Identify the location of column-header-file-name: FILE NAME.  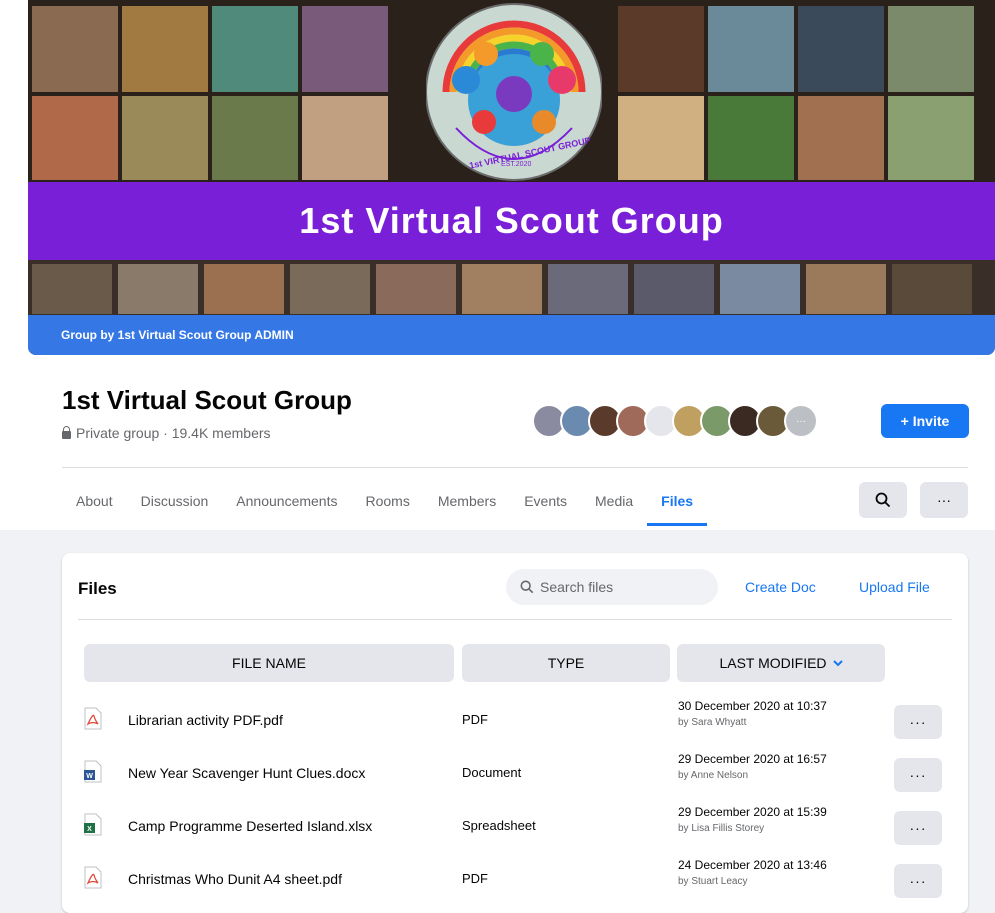
(269, 663).